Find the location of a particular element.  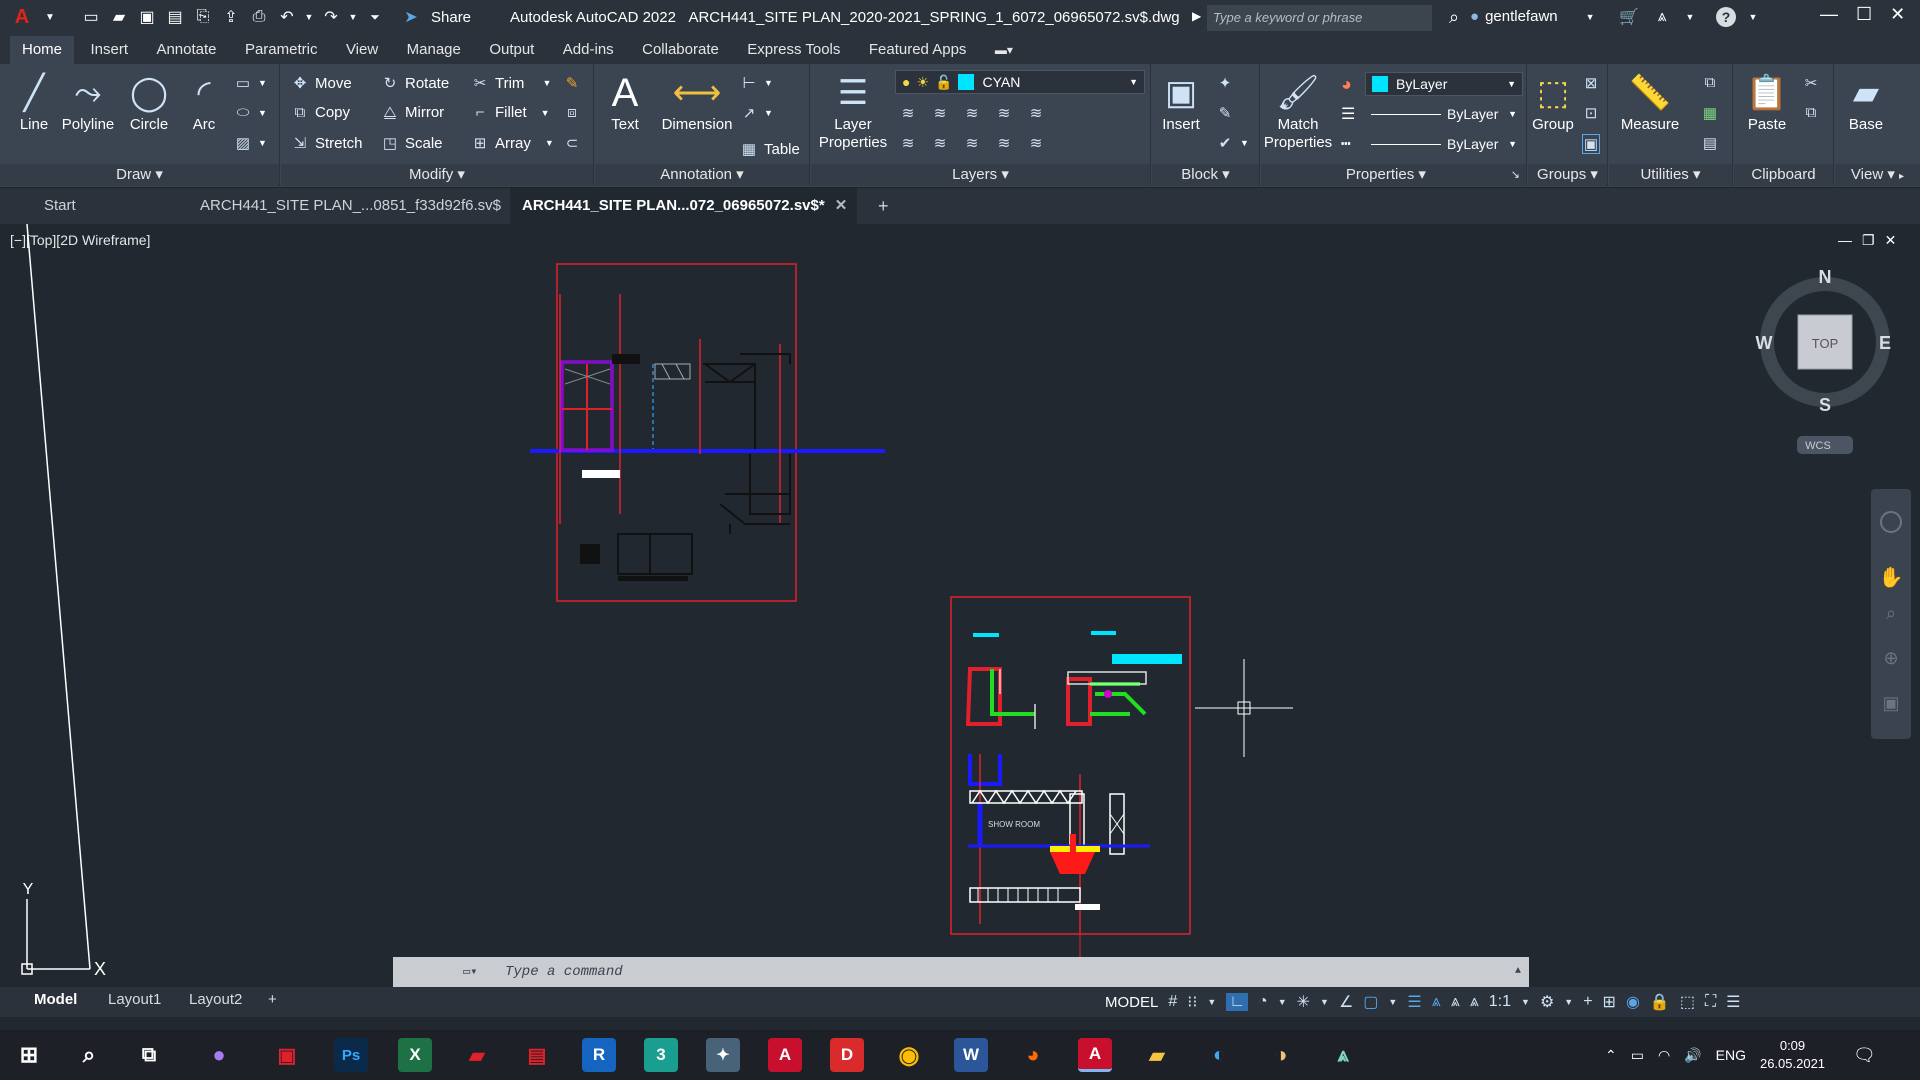

panel-modify-title: Modify ▾ is located at coordinates (437, 175).